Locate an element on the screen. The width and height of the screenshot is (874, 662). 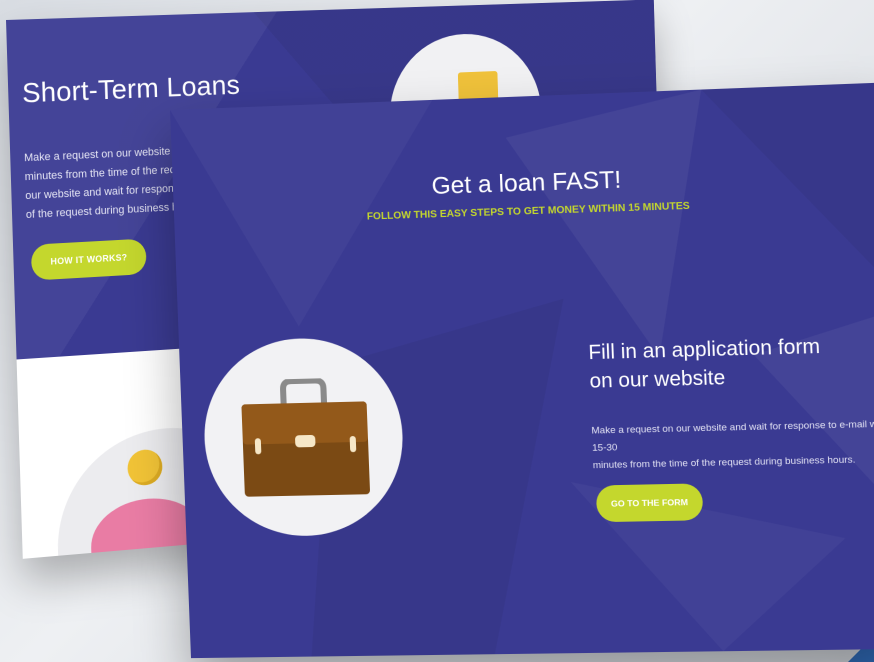
how-it-works-button: HOW IT WORKS? is located at coordinates (88, 259).